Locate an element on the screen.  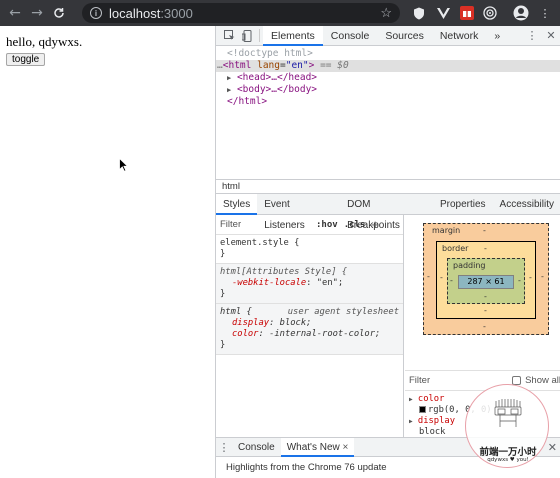
margin-bottom-value: - is located at coordinates (484, 326).